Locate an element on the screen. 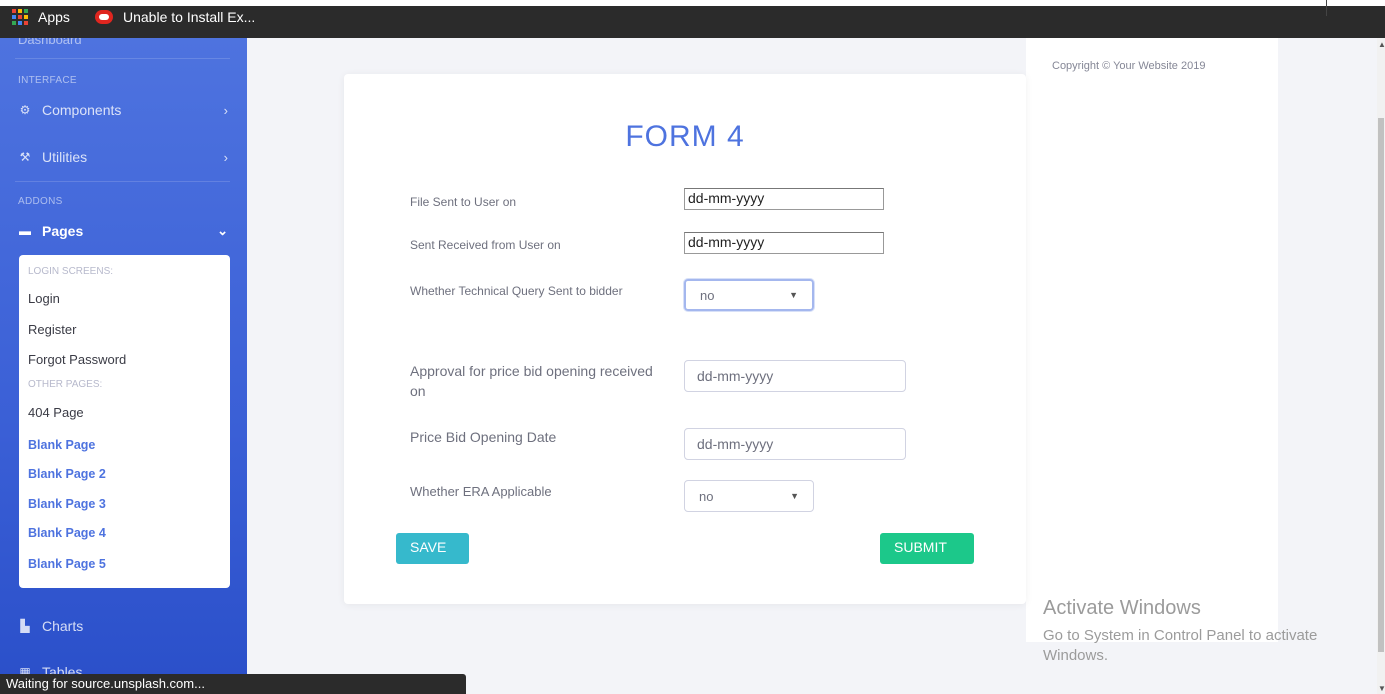  field-label-file-sent: File Sent to User on is located at coordinates (463, 202).